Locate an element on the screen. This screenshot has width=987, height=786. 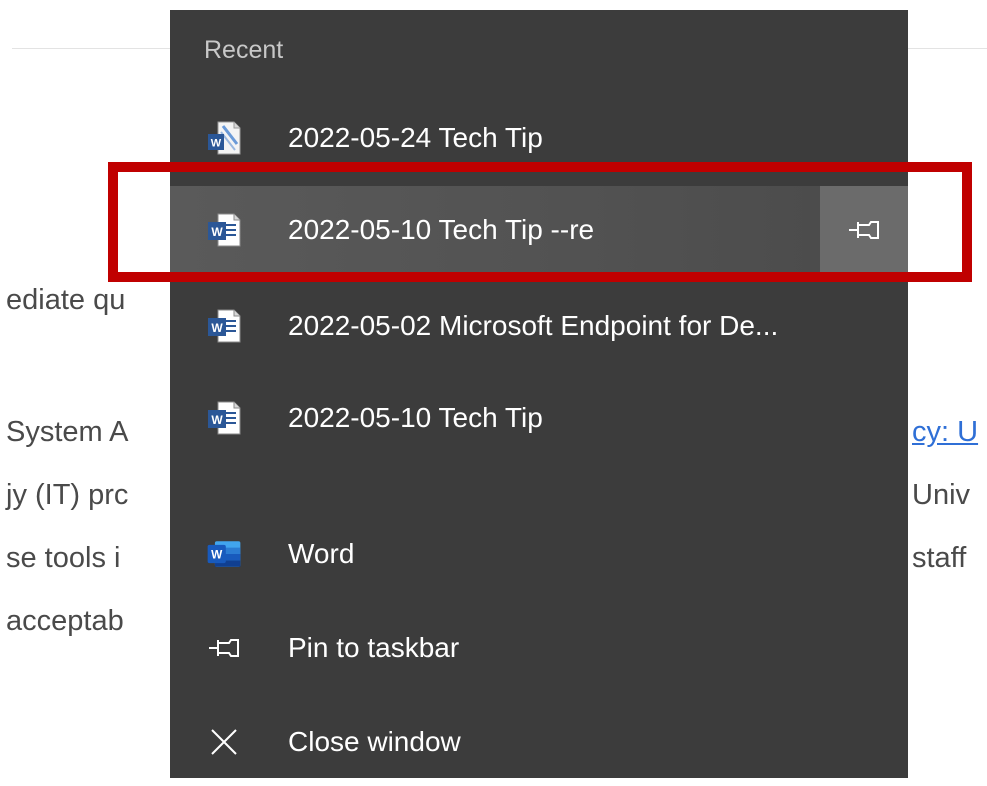
background-link: cy: U is located at coordinates (945, 432).